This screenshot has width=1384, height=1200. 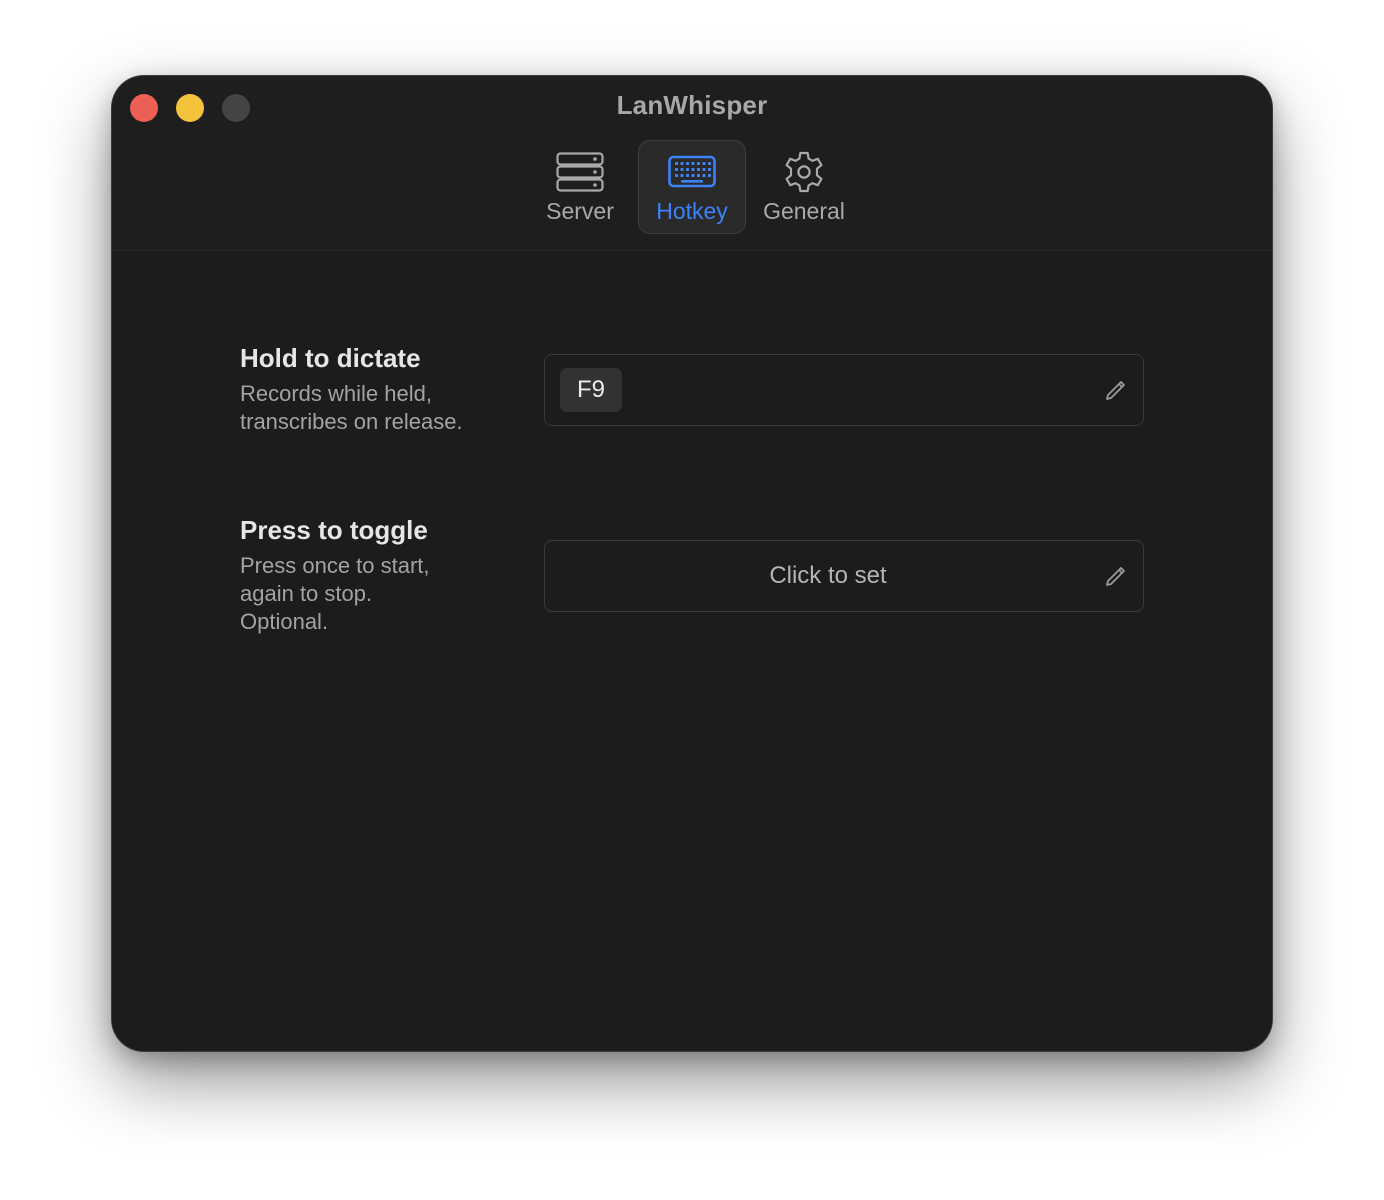 I want to click on hold-desc-line: Records while held,, so click(x=336, y=393).